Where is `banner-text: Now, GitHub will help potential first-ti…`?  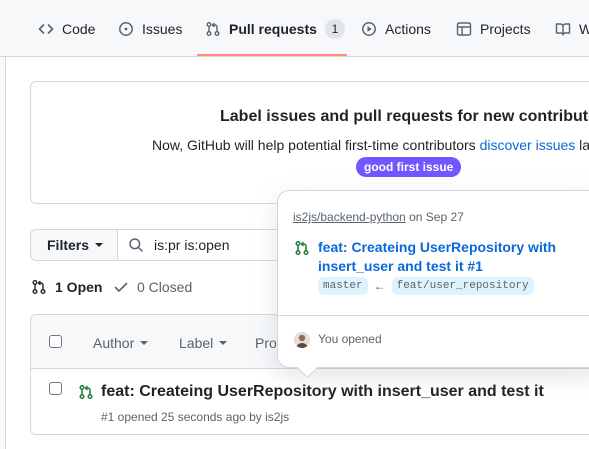
banner-text: Now, GitHub will help potential first-ti… is located at coordinates (370, 145).